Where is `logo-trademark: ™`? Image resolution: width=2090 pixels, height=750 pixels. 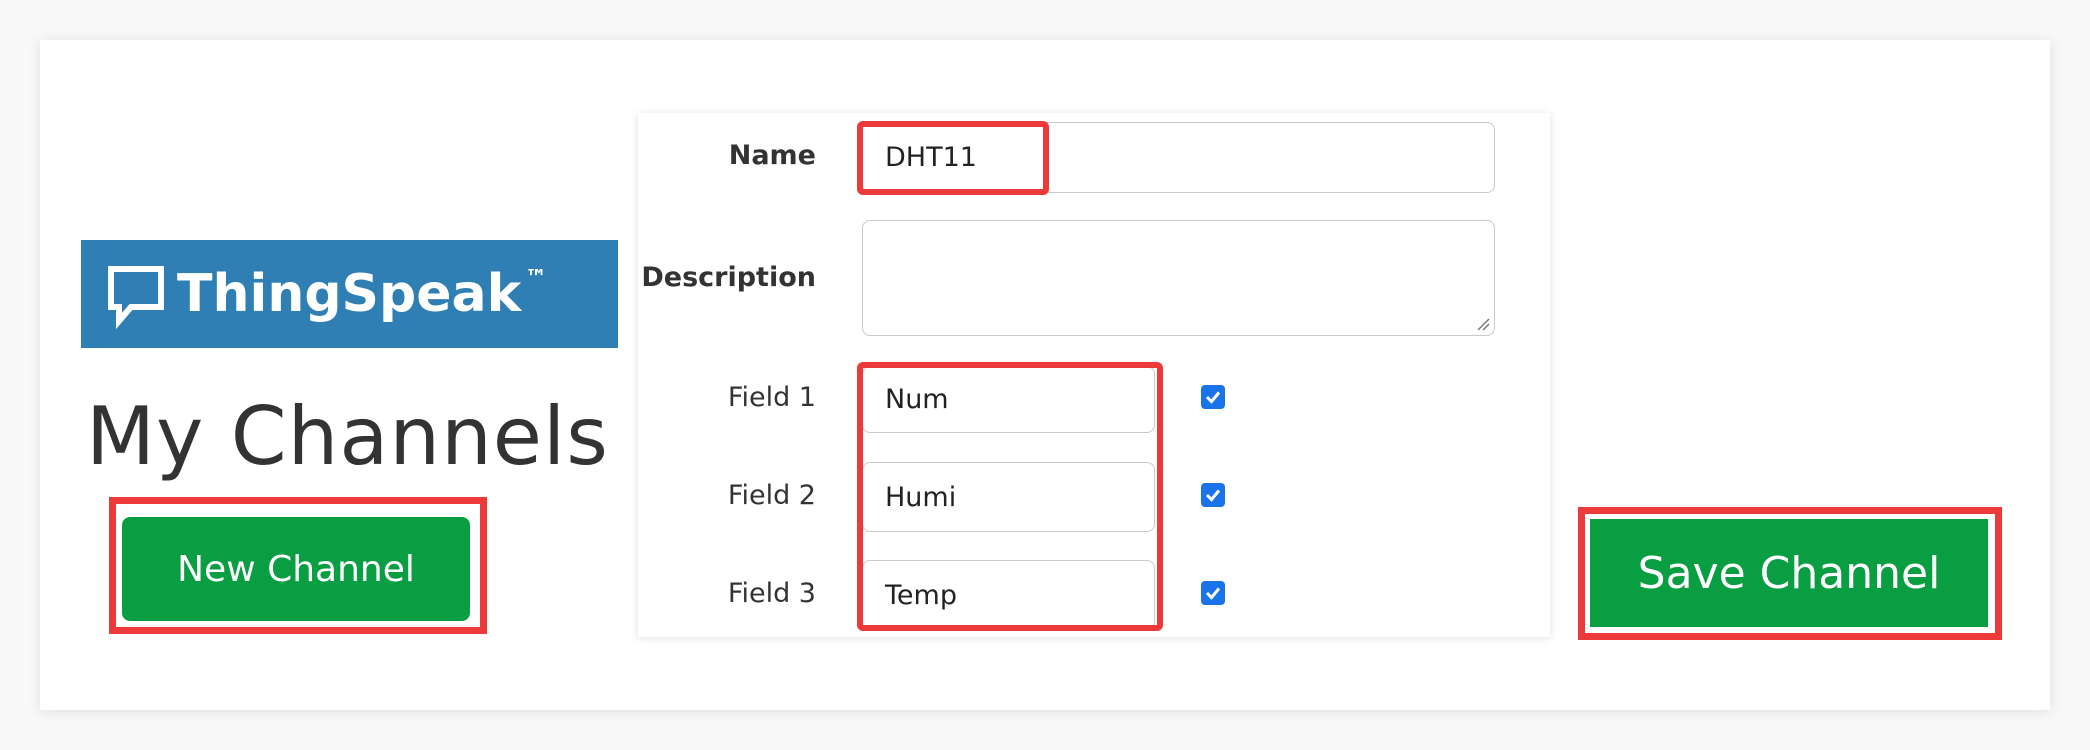 logo-trademark: ™ is located at coordinates (536, 278).